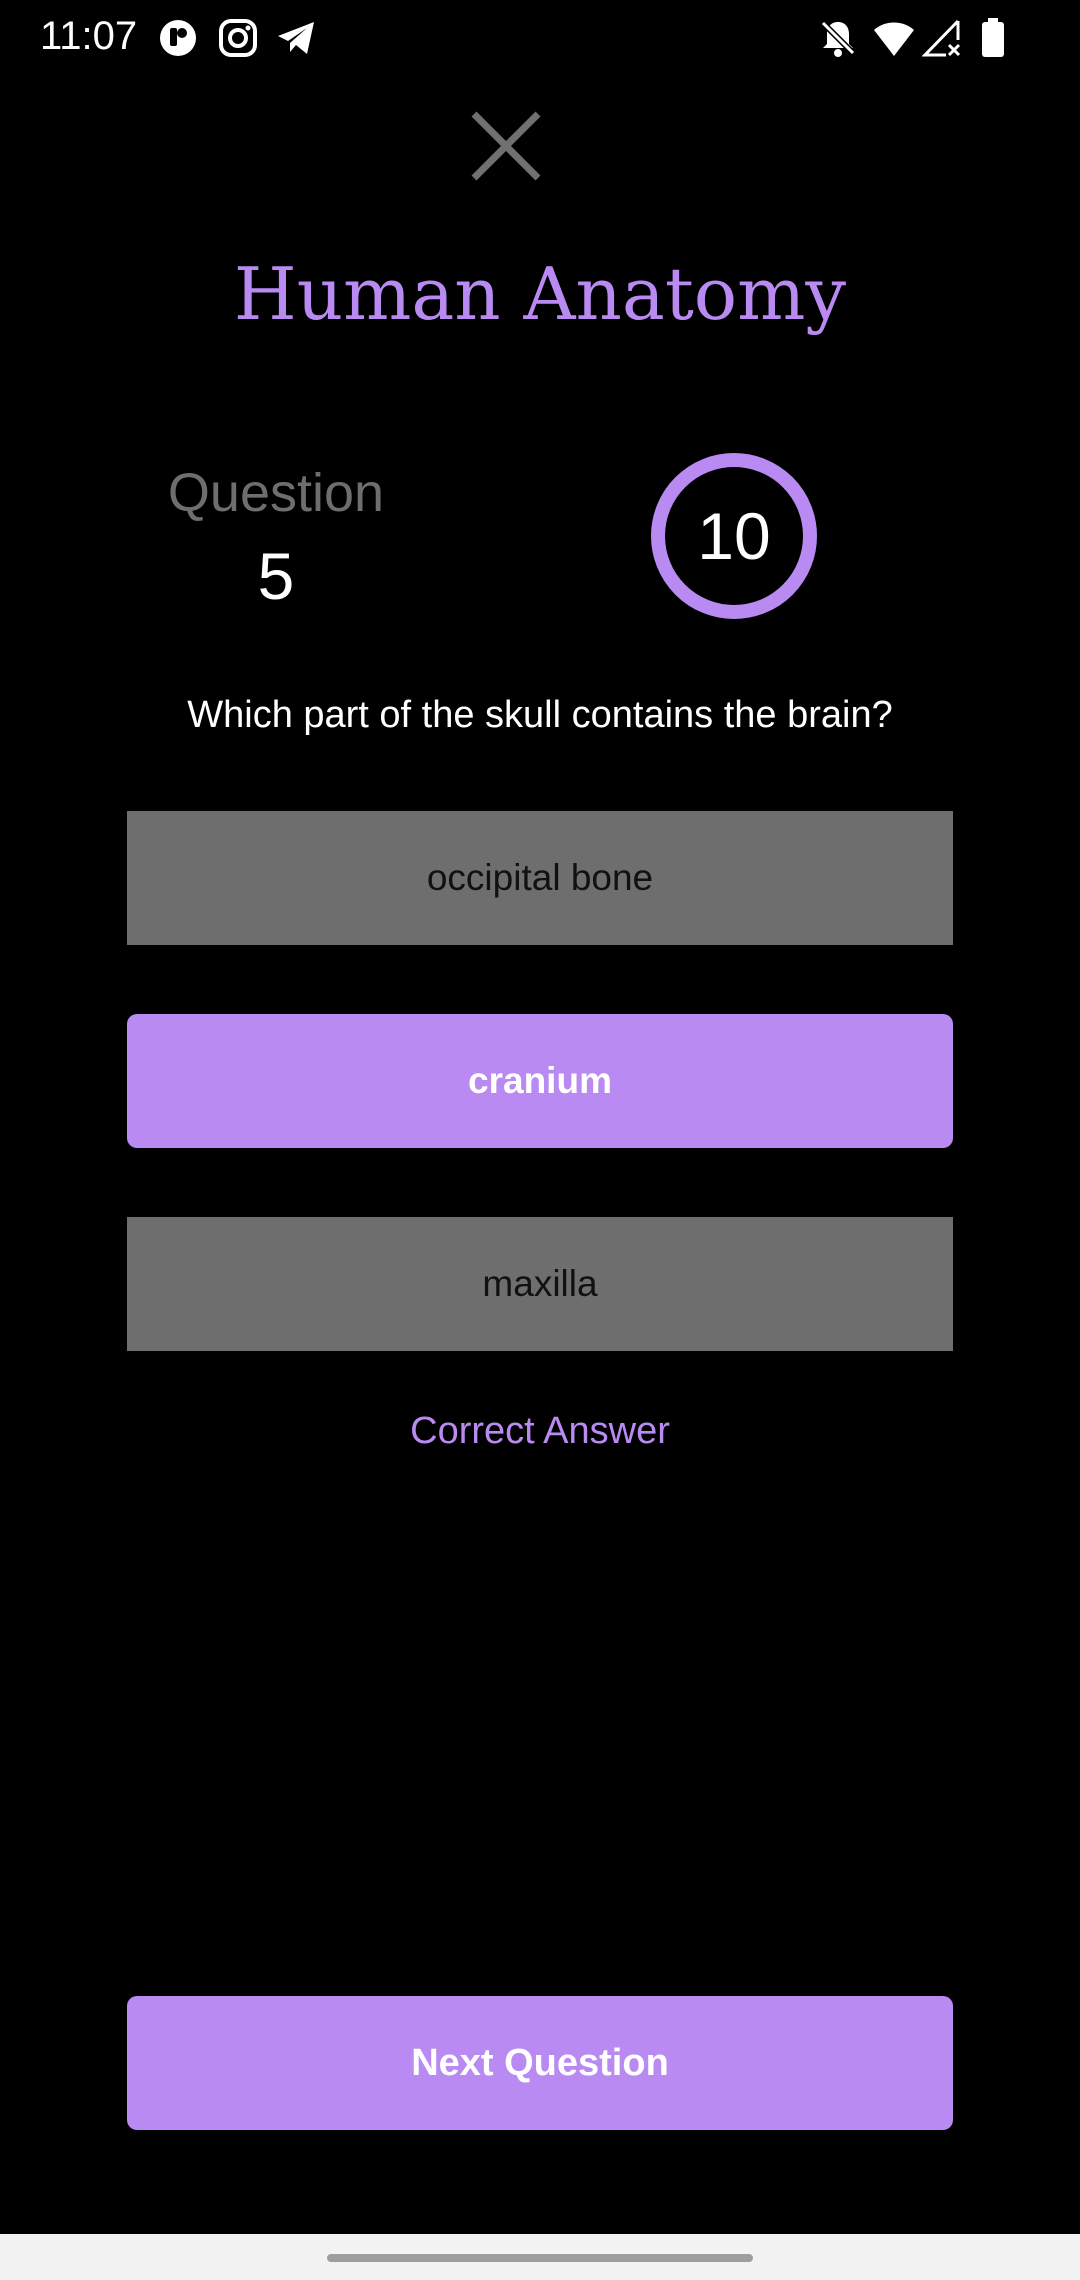 This screenshot has height=2280, width=1080. I want to click on battery-icon, so click(993, 40).